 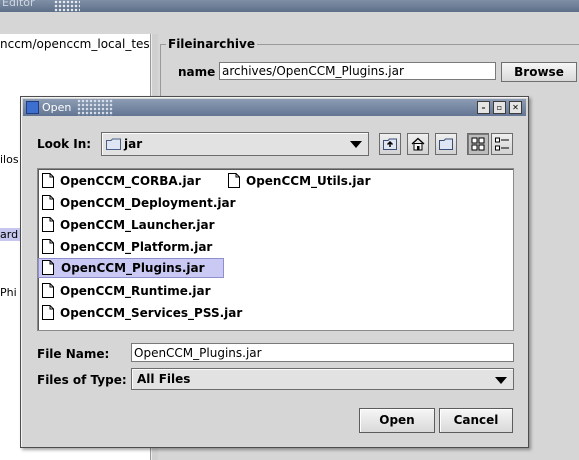 What do you see at coordinates (82, 380) in the screenshot?
I see `files-of-type-label: Files of Type:` at bounding box center [82, 380].